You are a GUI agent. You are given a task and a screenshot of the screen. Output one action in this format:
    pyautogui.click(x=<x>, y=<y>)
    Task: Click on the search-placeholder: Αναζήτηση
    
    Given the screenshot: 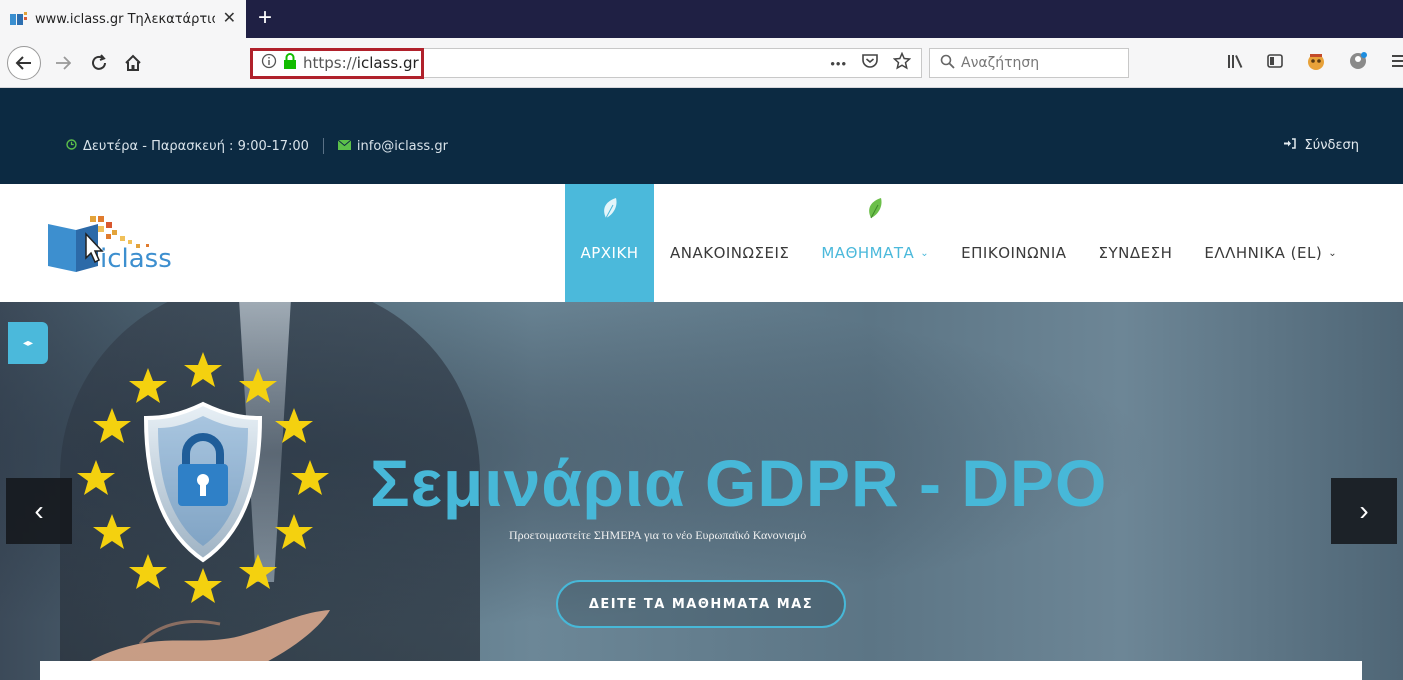 What is the action you would take?
    pyautogui.click(x=1000, y=63)
    